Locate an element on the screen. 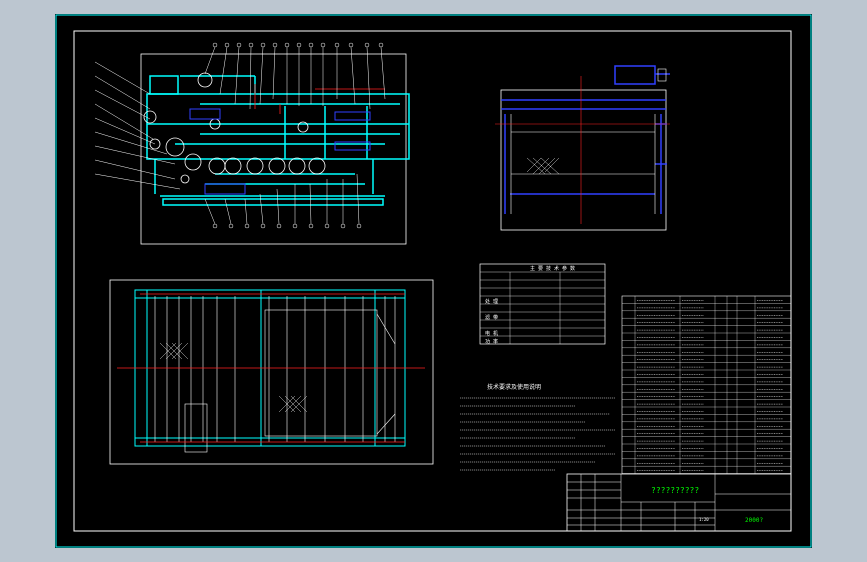 The image size is (867, 562). side-view-outline is located at coordinates (583, 160).